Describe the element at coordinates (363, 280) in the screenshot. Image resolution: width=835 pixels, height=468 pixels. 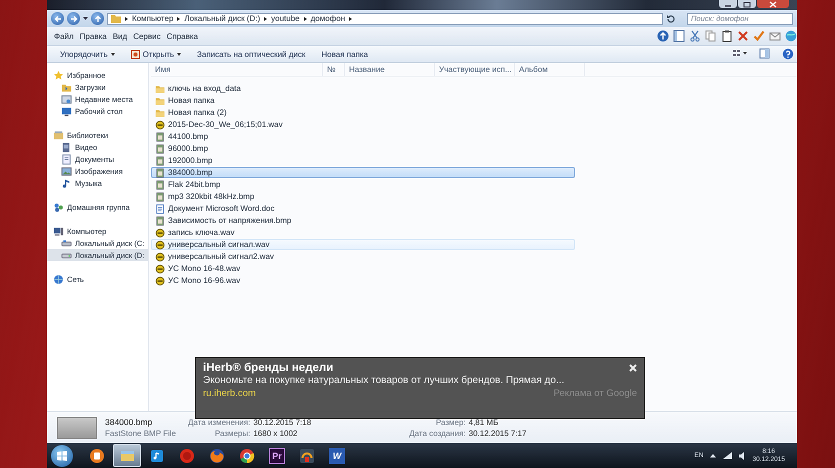
I see `file-row: УС Mono 16-96.wav` at that location.